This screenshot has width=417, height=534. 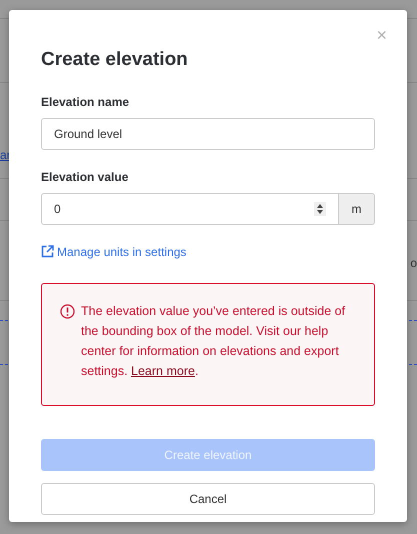 I want to click on number-field: 0, so click(x=190, y=208).